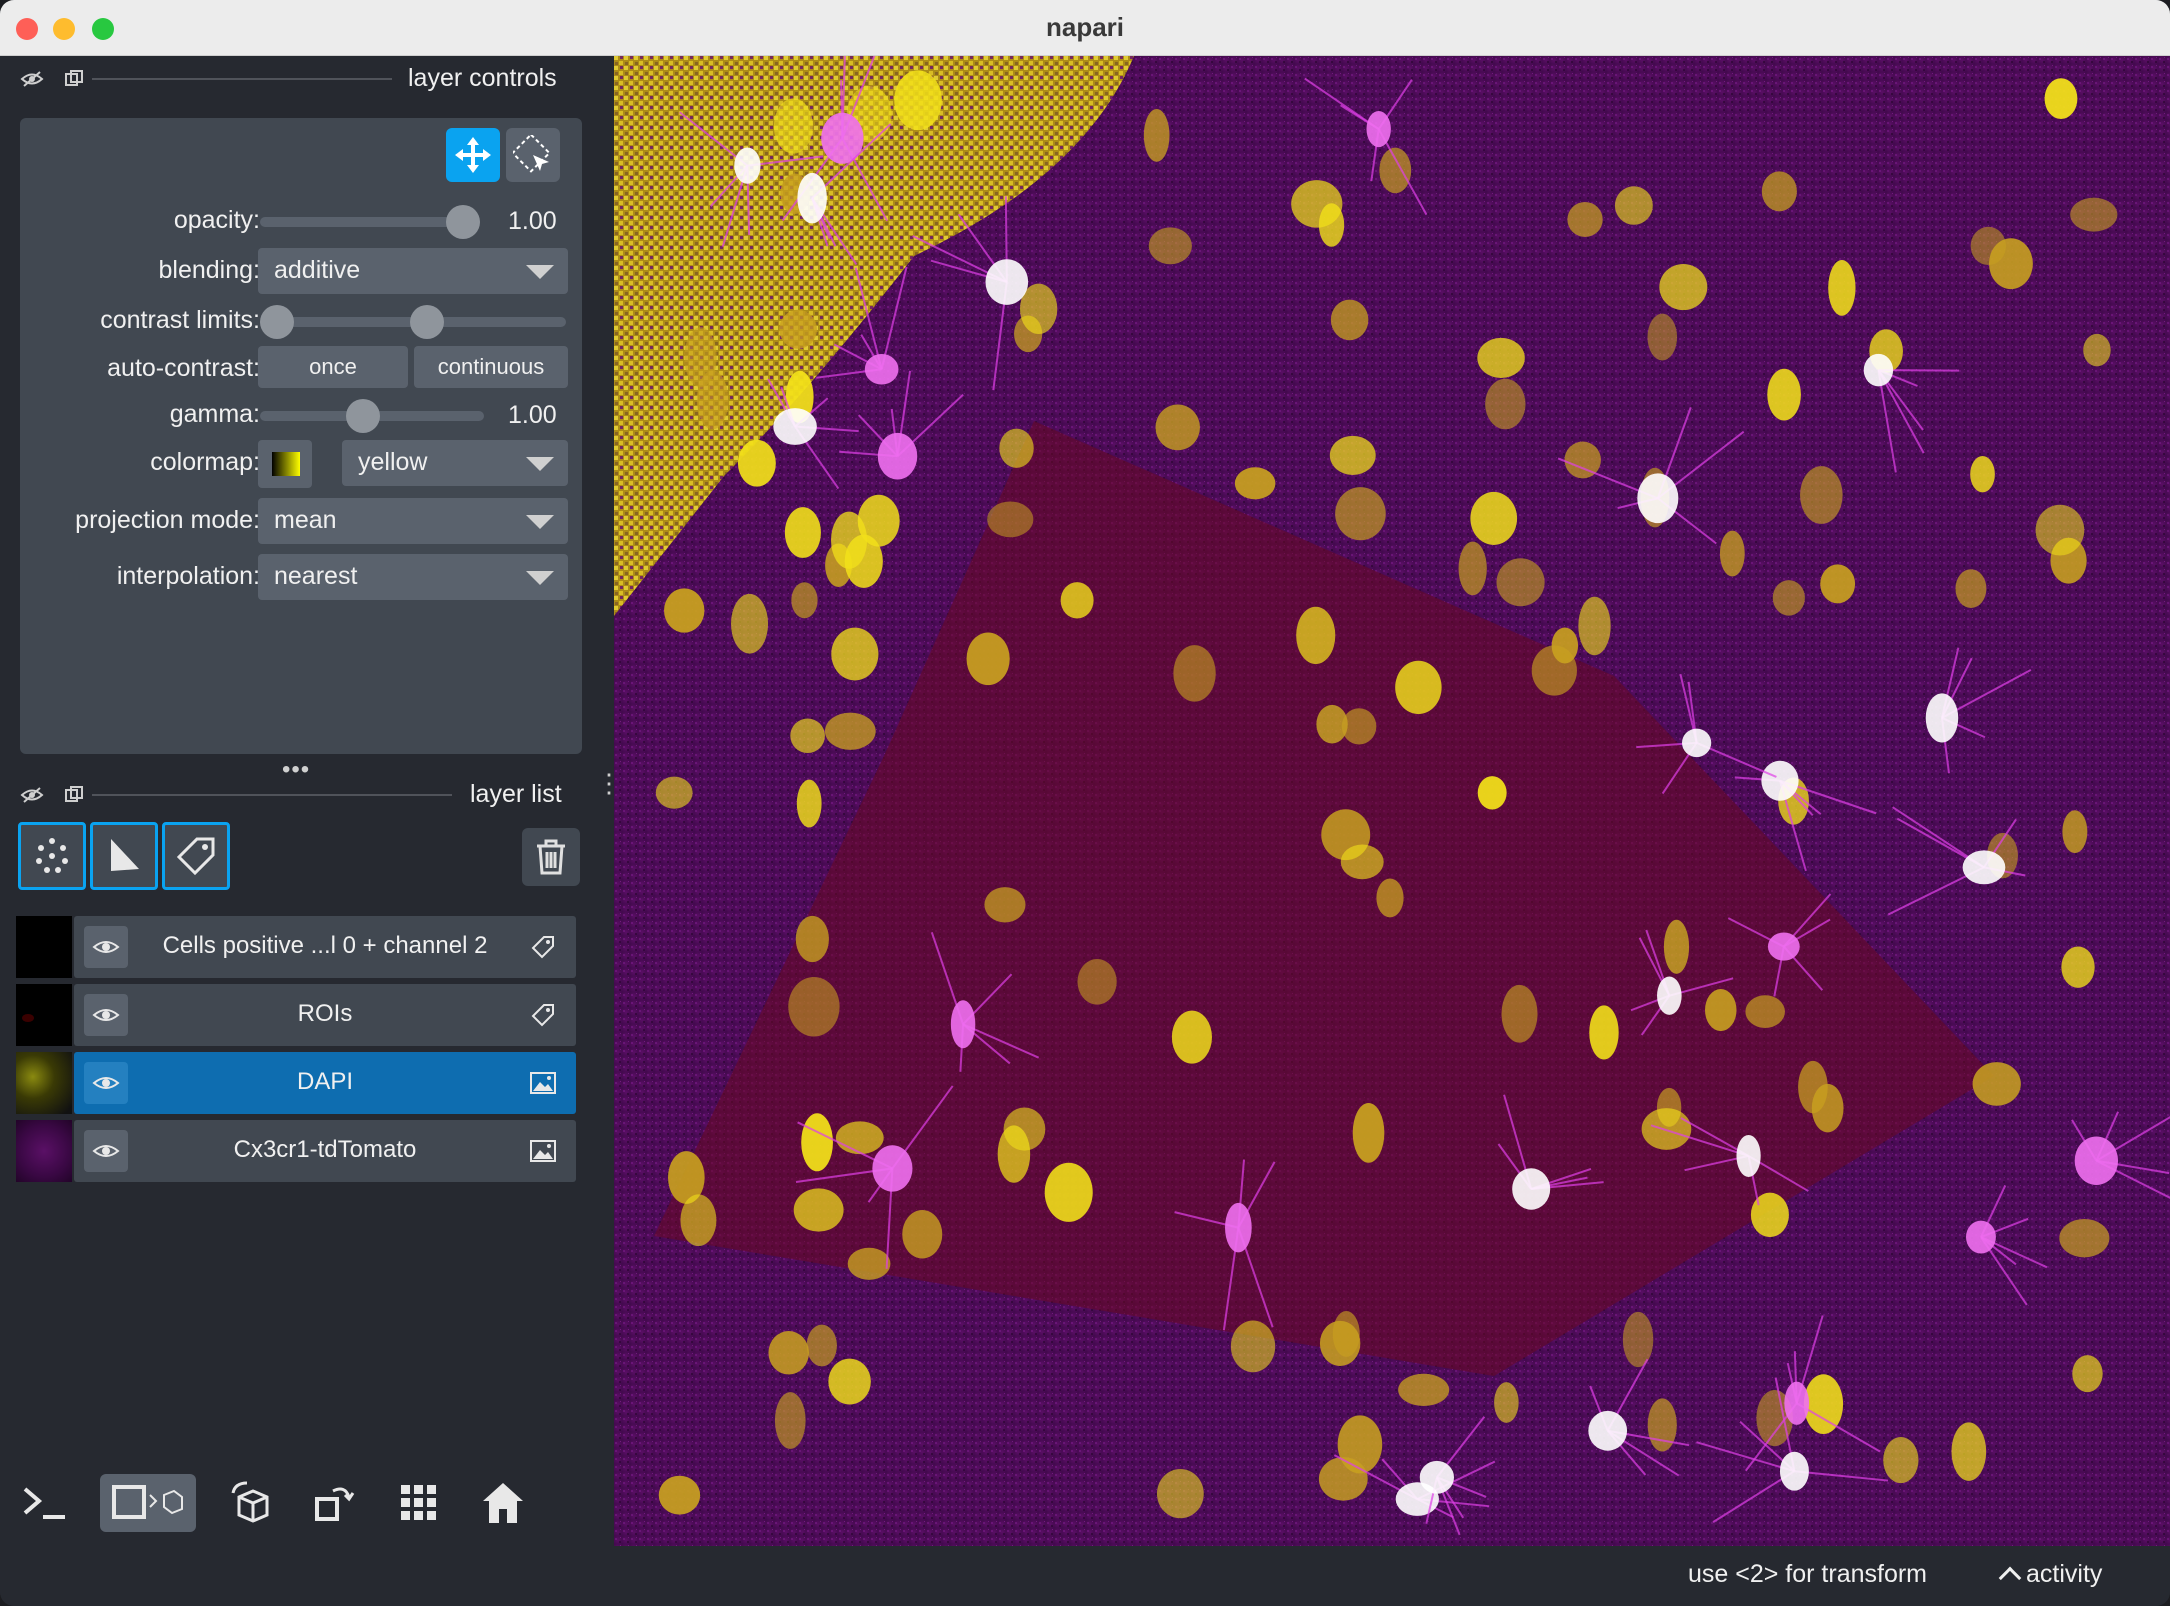 The height and width of the screenshot is (1606, 2170). I want to click on layer-controls-dock-bar: layer controls, so click(302, 79).